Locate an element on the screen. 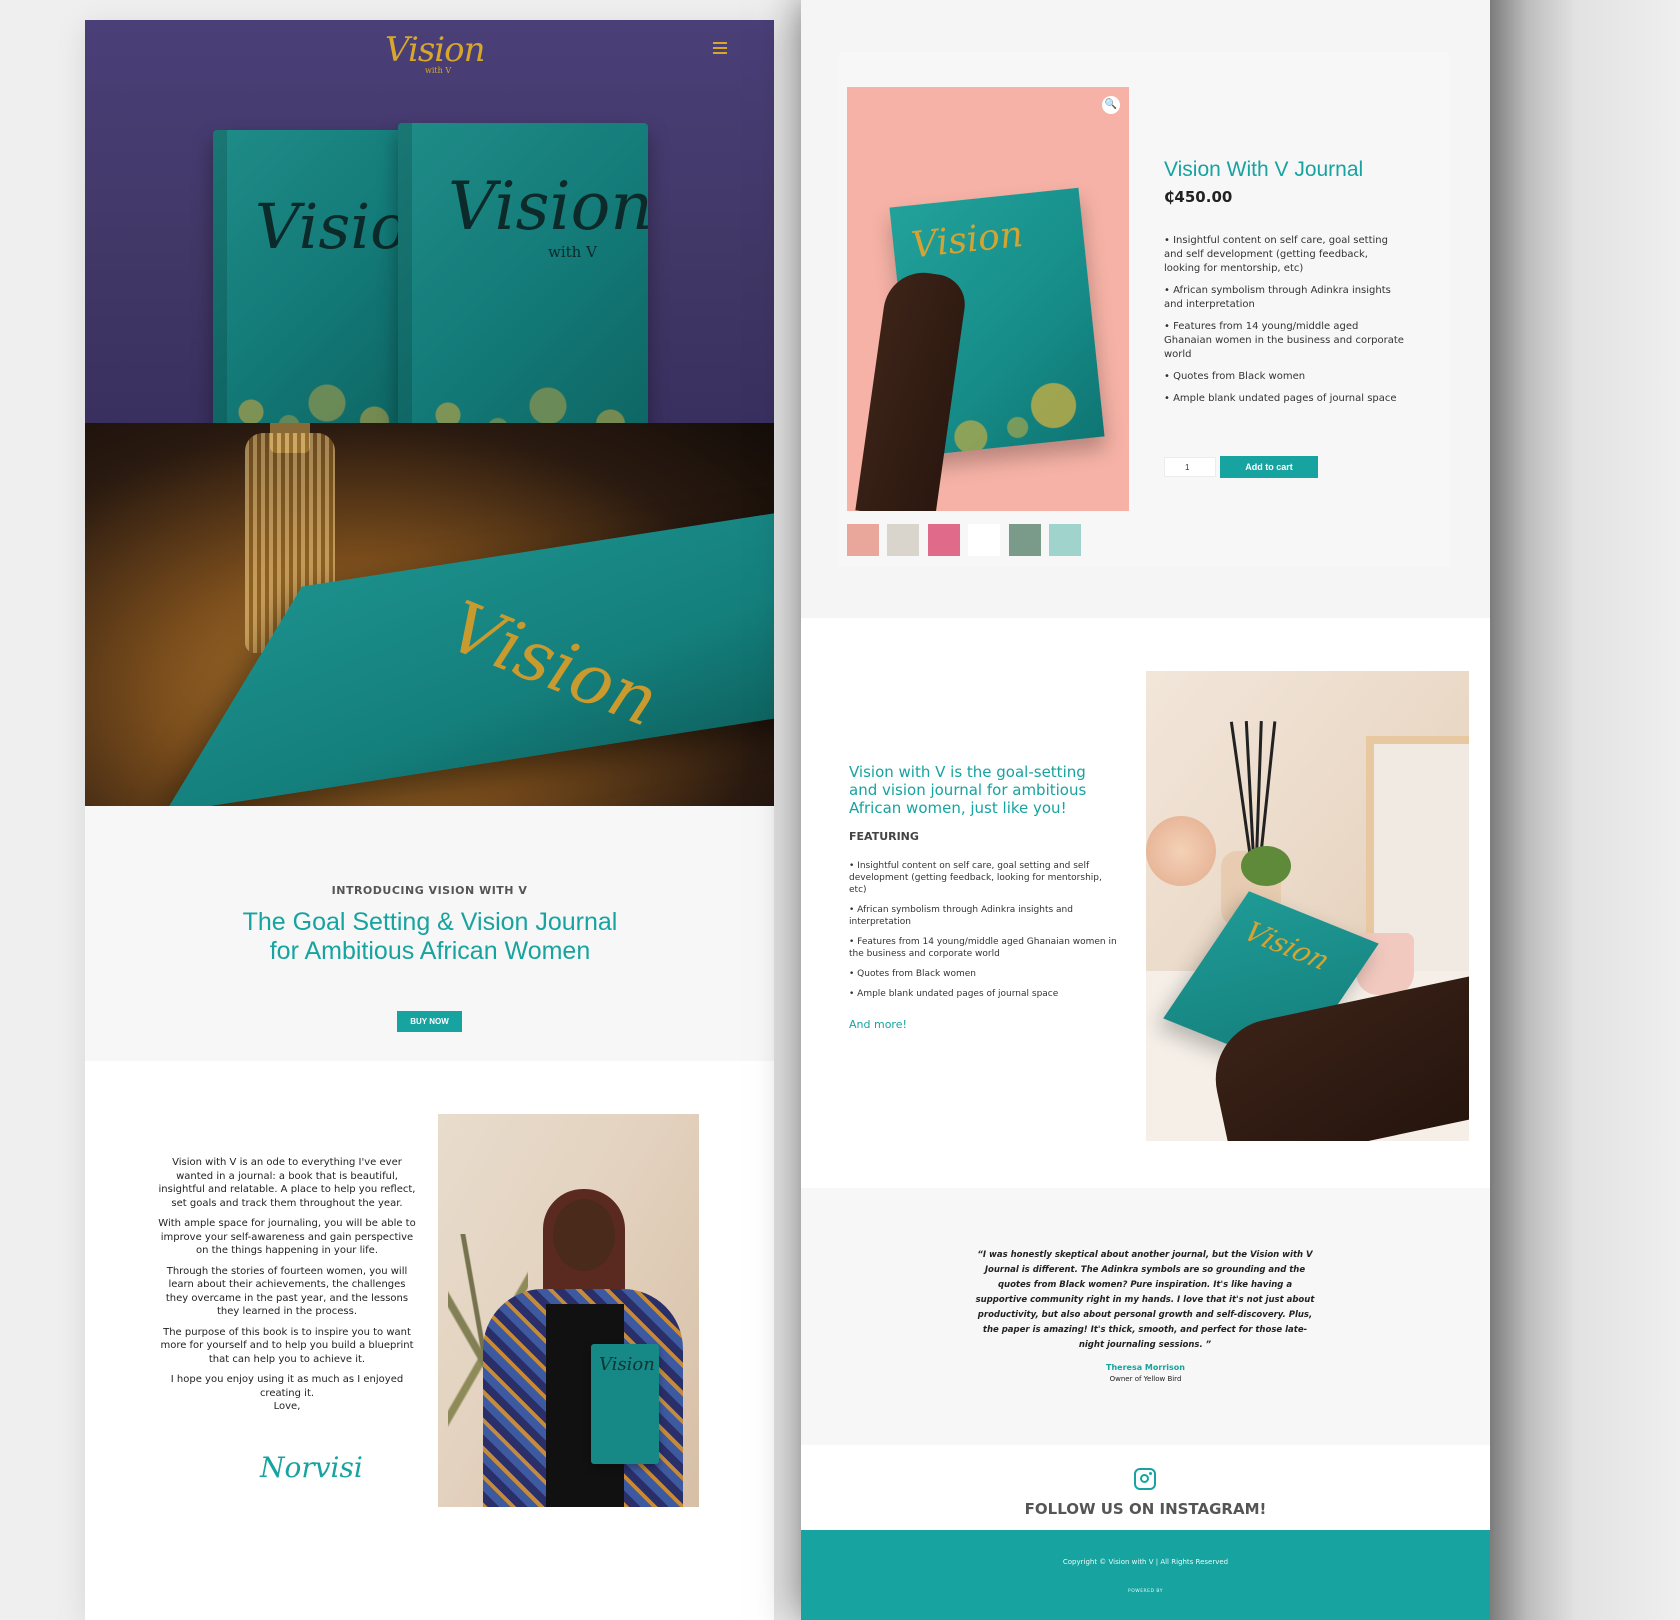  powered-by-text: POWERED BY is located at coordinates (1145, 1591).